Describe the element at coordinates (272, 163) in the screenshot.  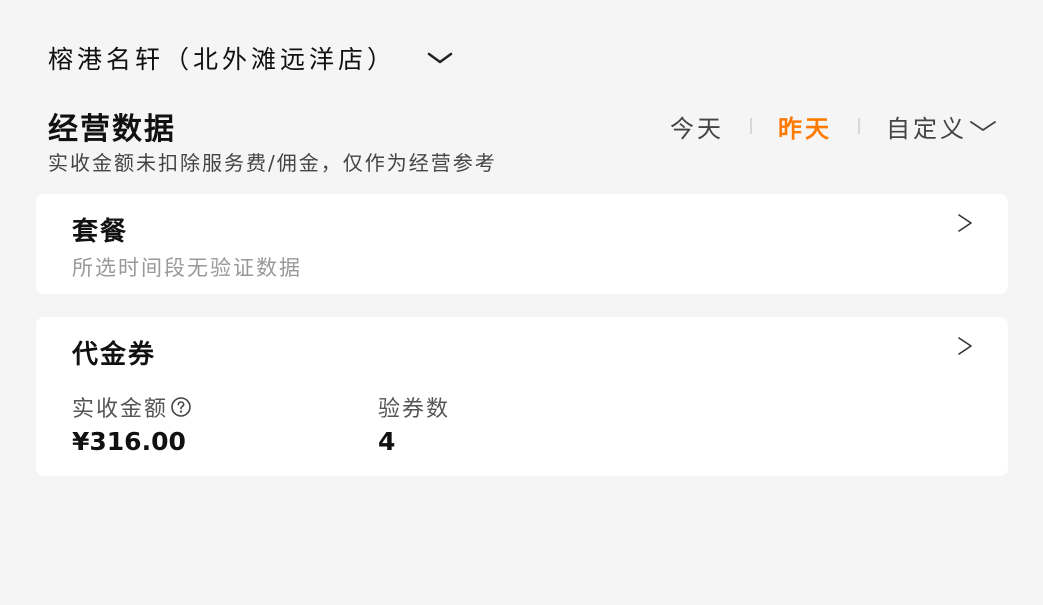
I see `overview-subtitle: 实收金额未扣除服务费/佣金，仅作为经营参考` at that location.